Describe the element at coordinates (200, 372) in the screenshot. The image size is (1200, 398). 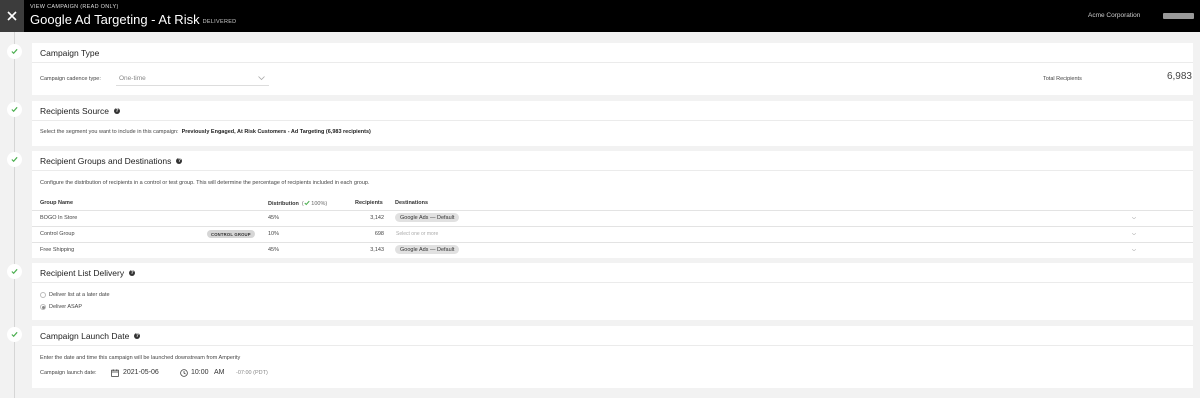
I see `launch-time-value: 10:00` at that location.